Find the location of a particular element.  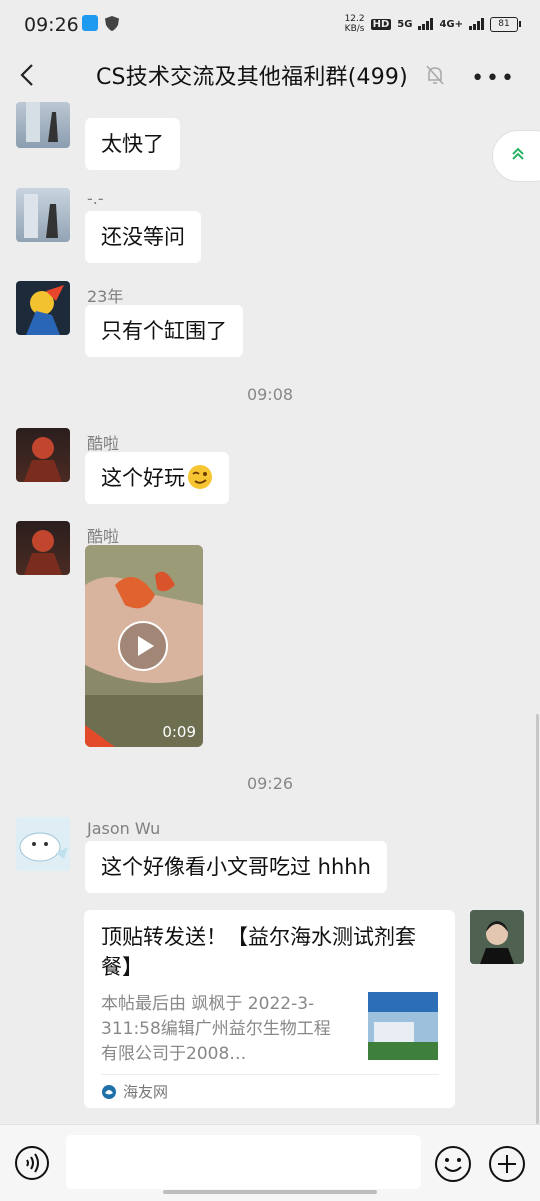

message-bubble: 这个好像看小文哥吃过 hhhh is located at coordinates (236, 867).